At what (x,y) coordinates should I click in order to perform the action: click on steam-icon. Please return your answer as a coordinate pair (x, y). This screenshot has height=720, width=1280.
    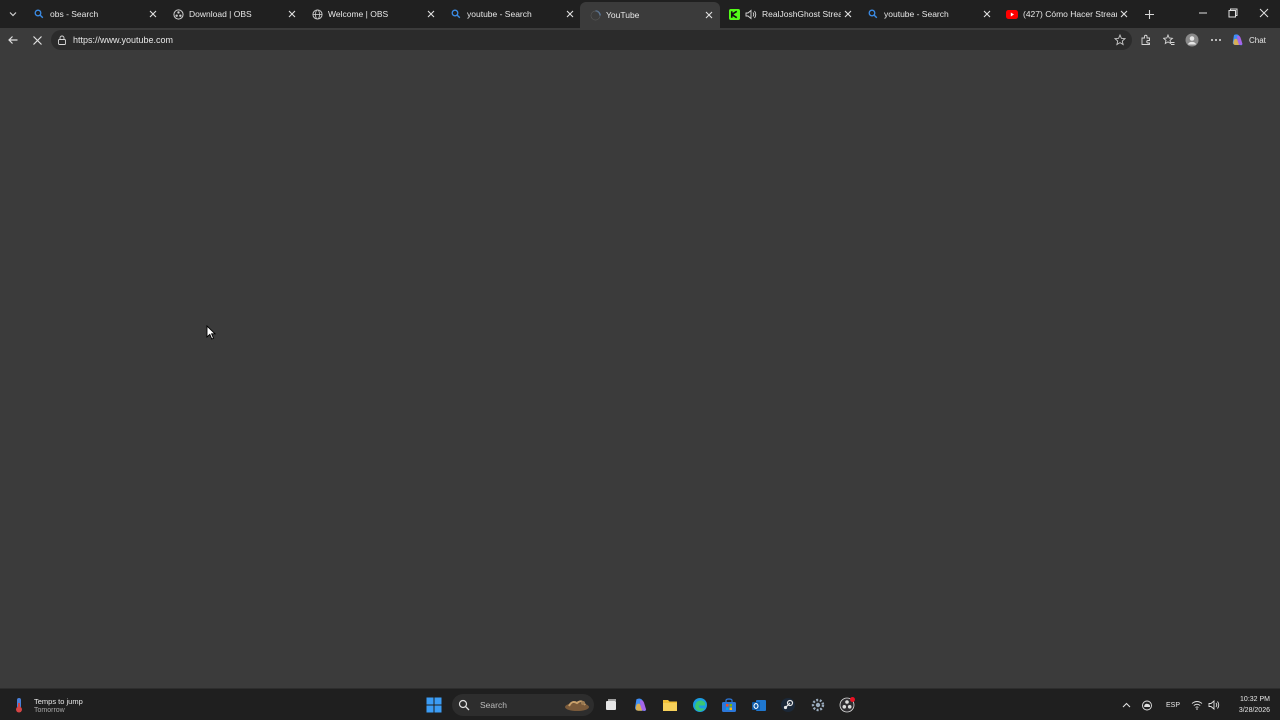
    Looking at the image, I should click on (788, 705).